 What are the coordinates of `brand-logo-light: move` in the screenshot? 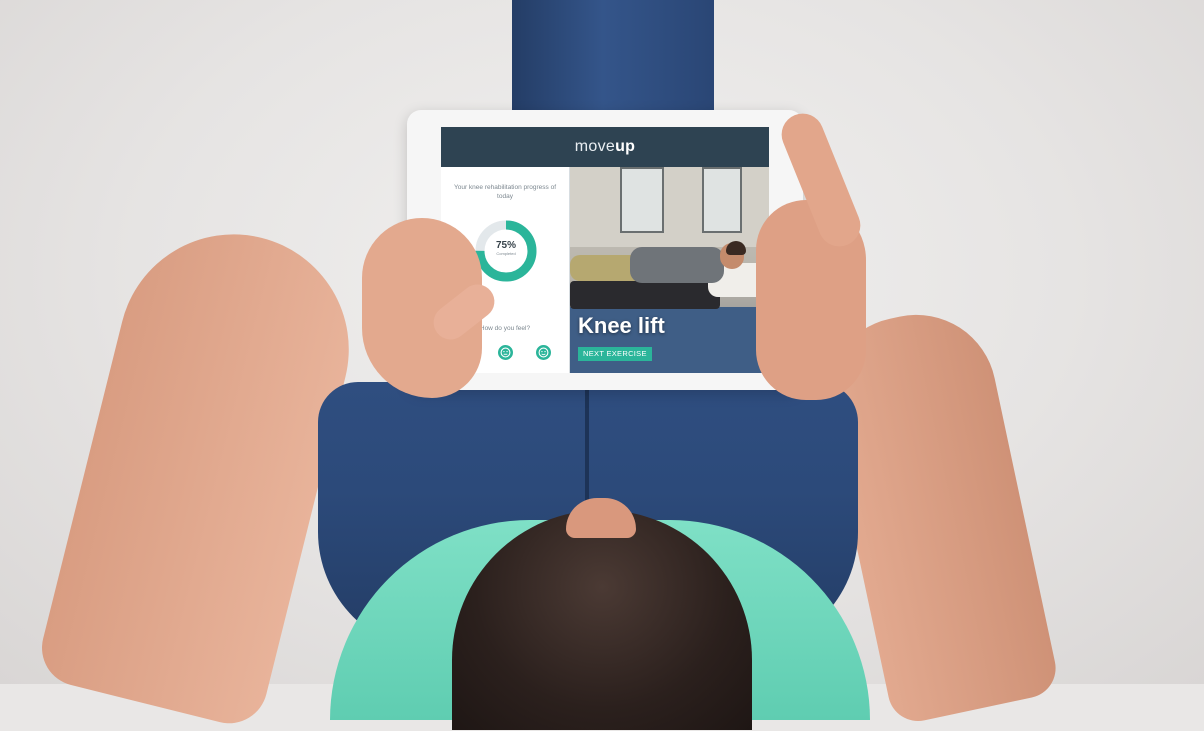 It's located at (595, 146).